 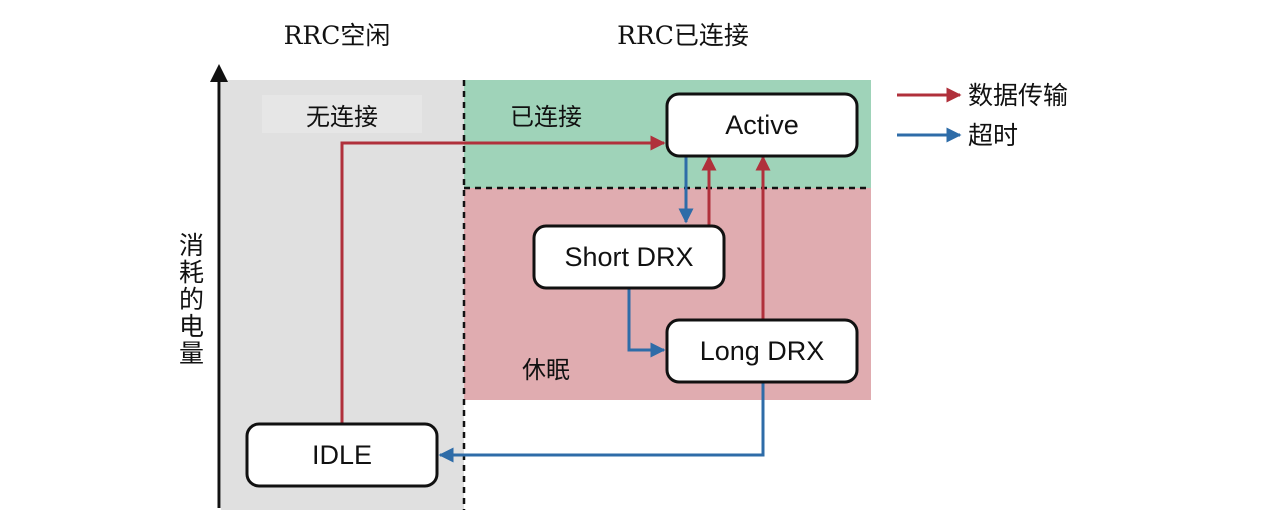 I want to click on idle-state: IDLE, so click(x=342, y=455).